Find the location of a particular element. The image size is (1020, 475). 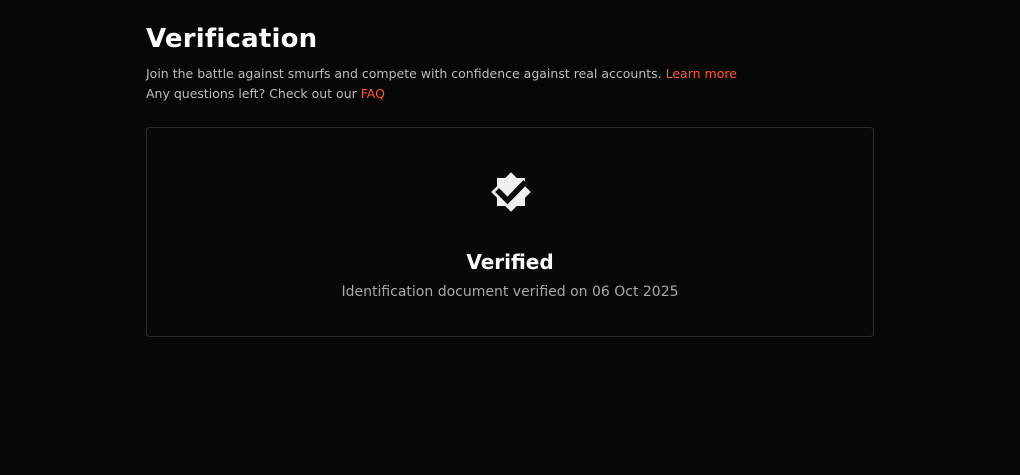

verified-badge-icon is located at coordinates (511, 192).